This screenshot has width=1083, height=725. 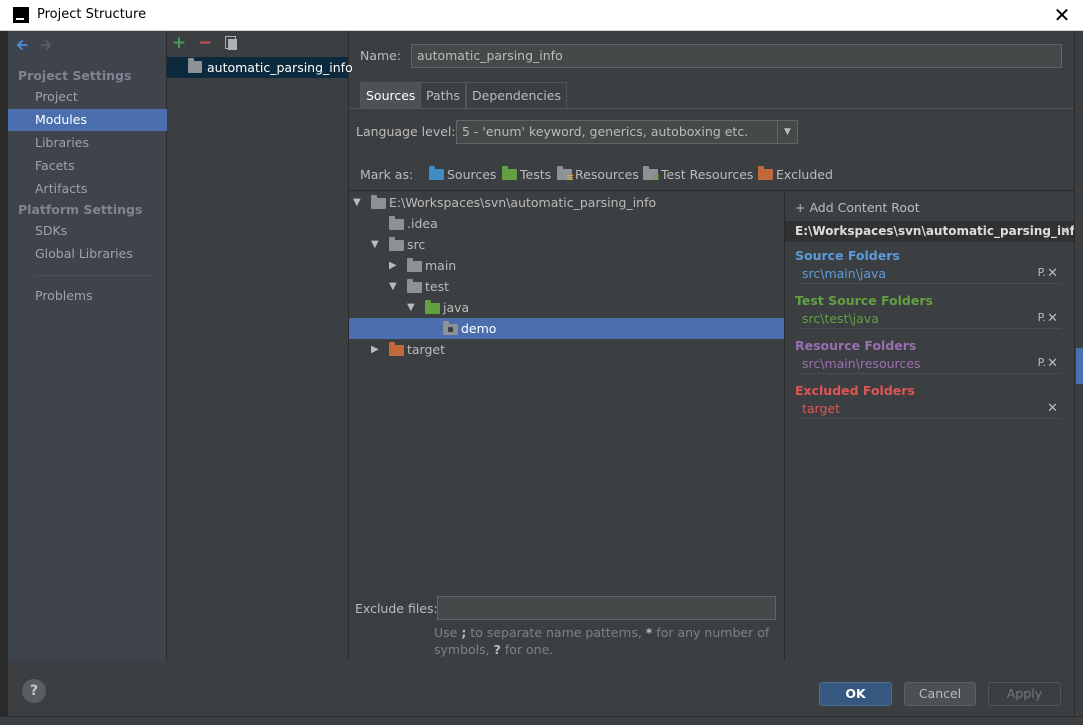 What do you see at coordinates (497, 649) in the screenshot?
I see `hint-symbol: ?` at bounding box center [497, 649].